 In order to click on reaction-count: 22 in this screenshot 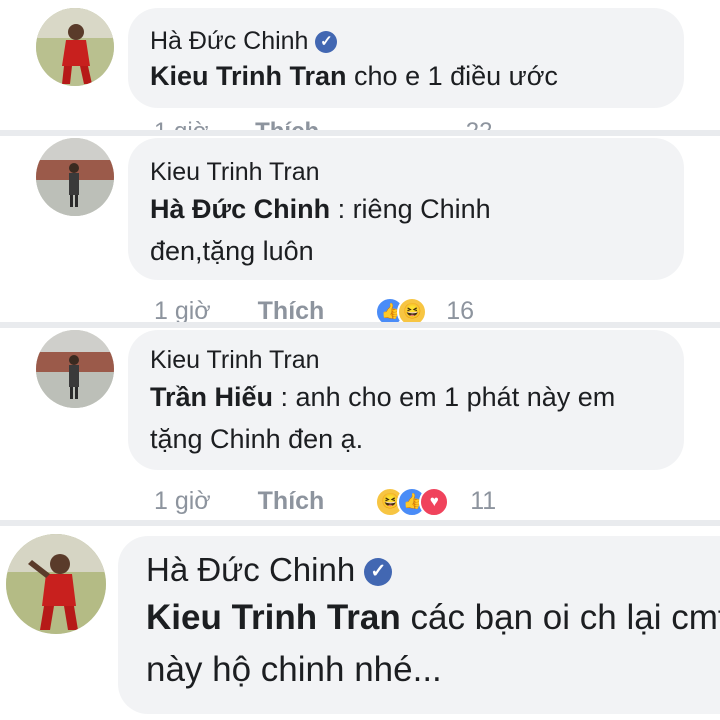, I will do `click(479, 124)`.